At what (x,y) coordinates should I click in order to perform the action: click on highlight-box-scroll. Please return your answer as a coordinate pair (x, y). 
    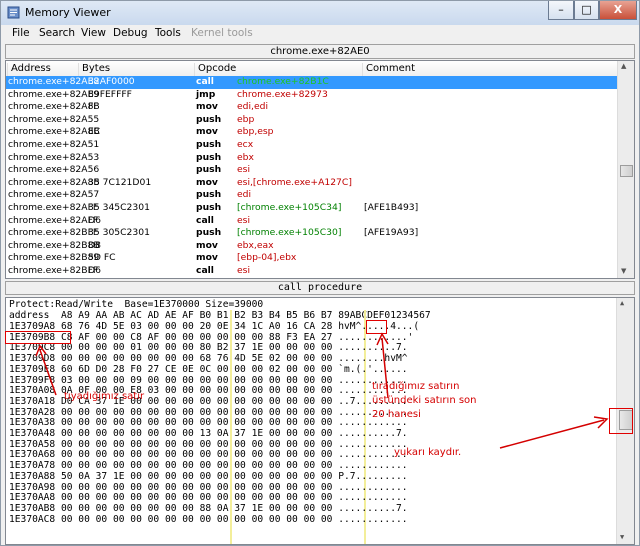
    Looking at the image, I should click on (621, 421).